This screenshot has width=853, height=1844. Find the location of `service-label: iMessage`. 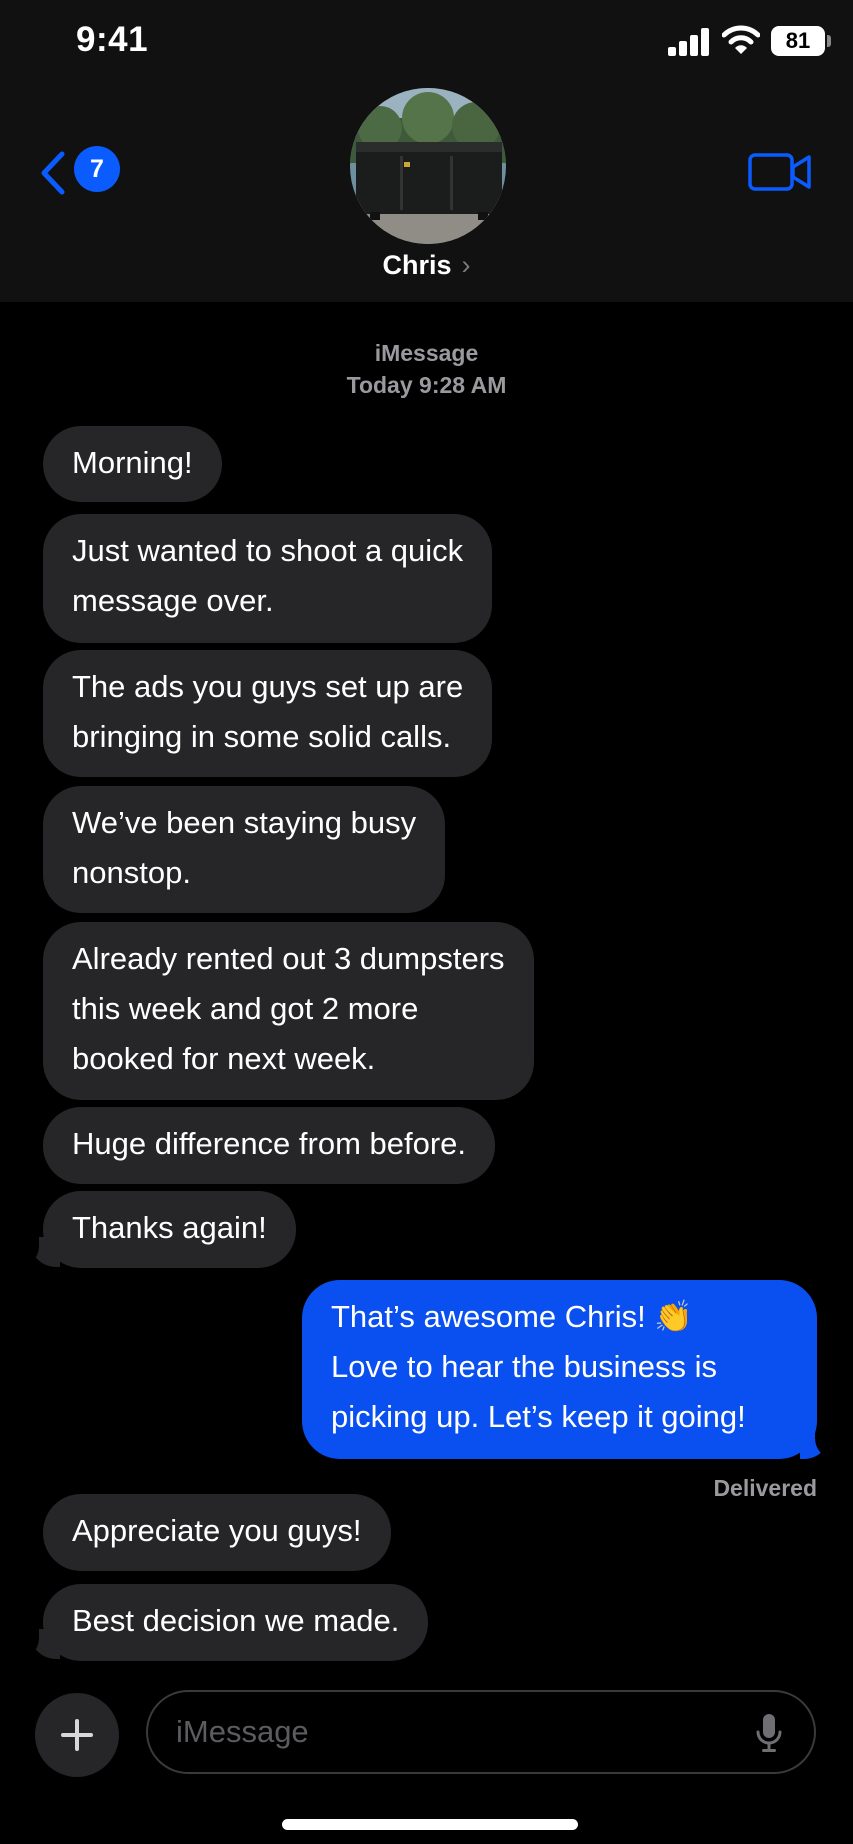

service-label: iMessage is located at coordinates (426, 353).